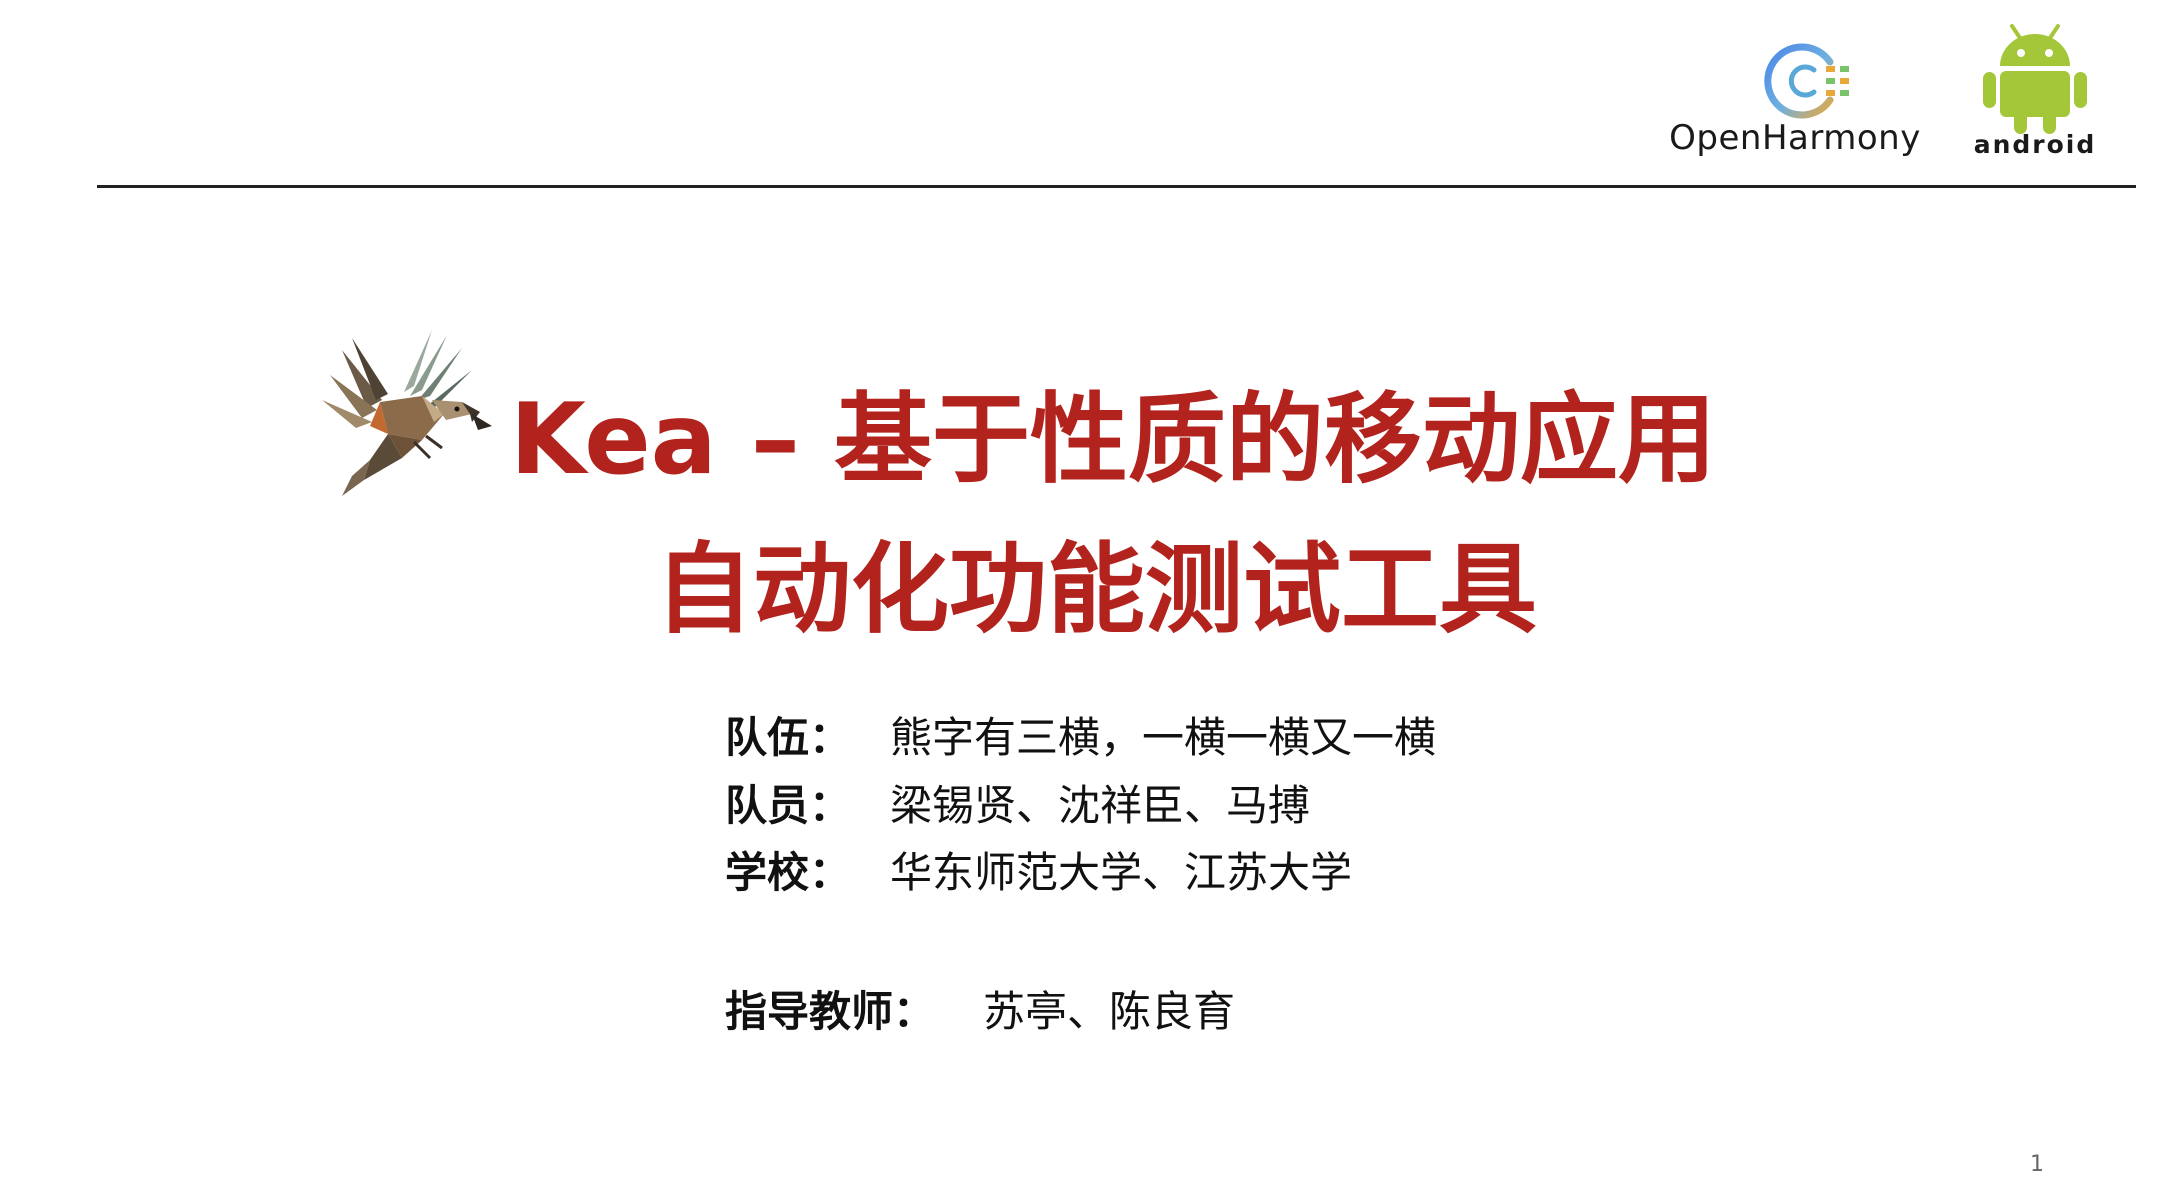 The height and width of the screenshot is (1177, 2158). Describe the element at coordinates (830, 1011) in the screenshot. I see `advisor-label: 指导教师：` at that location.